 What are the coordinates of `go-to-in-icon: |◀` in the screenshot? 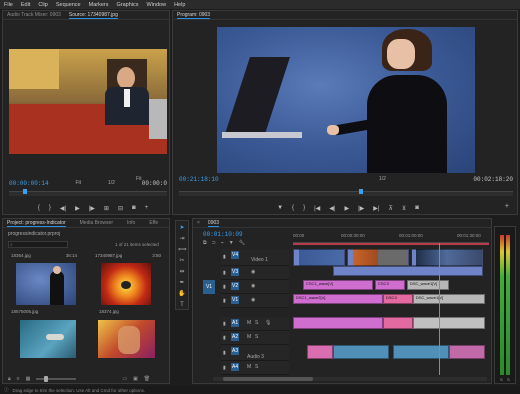 It's located at (317, 208).